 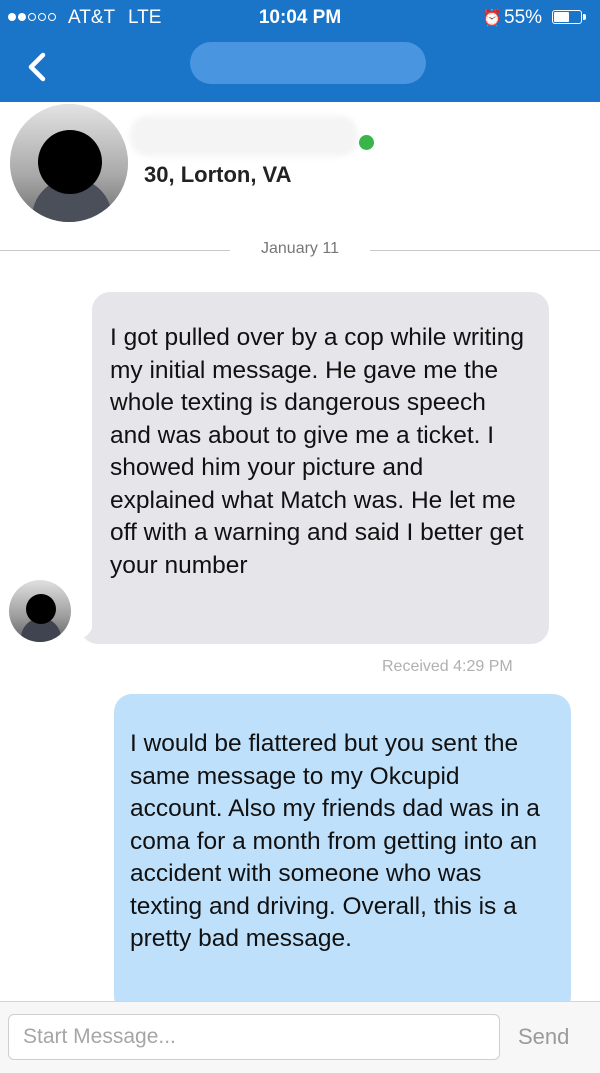 I want to click on profile-avatar, so click(x=69, y=163).